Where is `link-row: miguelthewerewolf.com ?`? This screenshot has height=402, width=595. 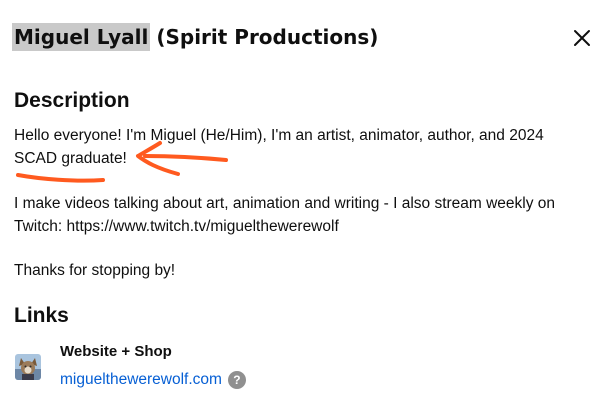 link-row: miguelthewerewolf.com ? is located at coordinates (153, 380).